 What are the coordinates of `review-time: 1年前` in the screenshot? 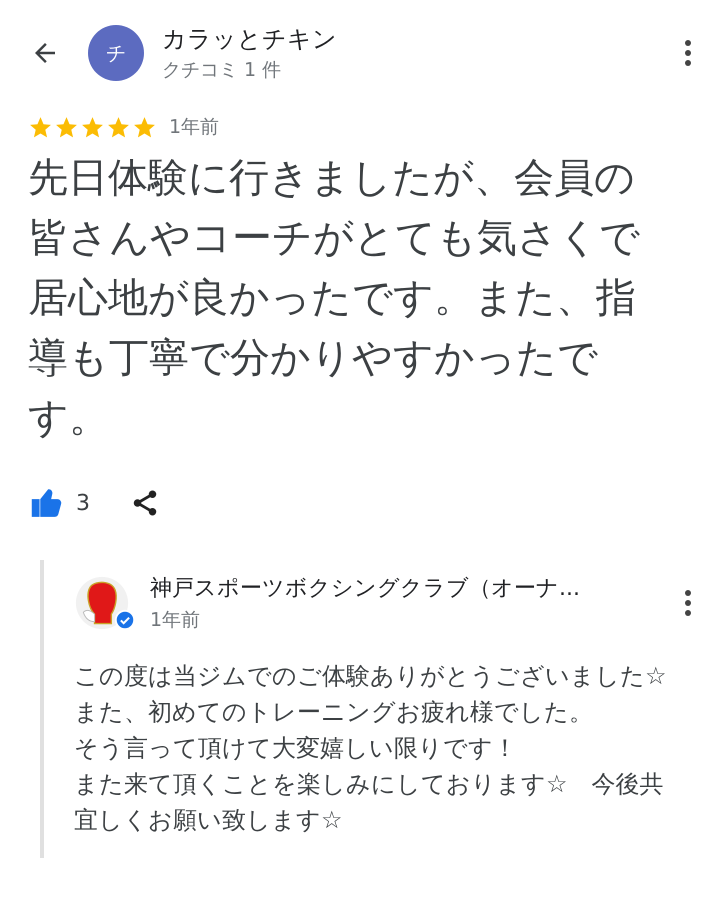 It's located at (194, 127).